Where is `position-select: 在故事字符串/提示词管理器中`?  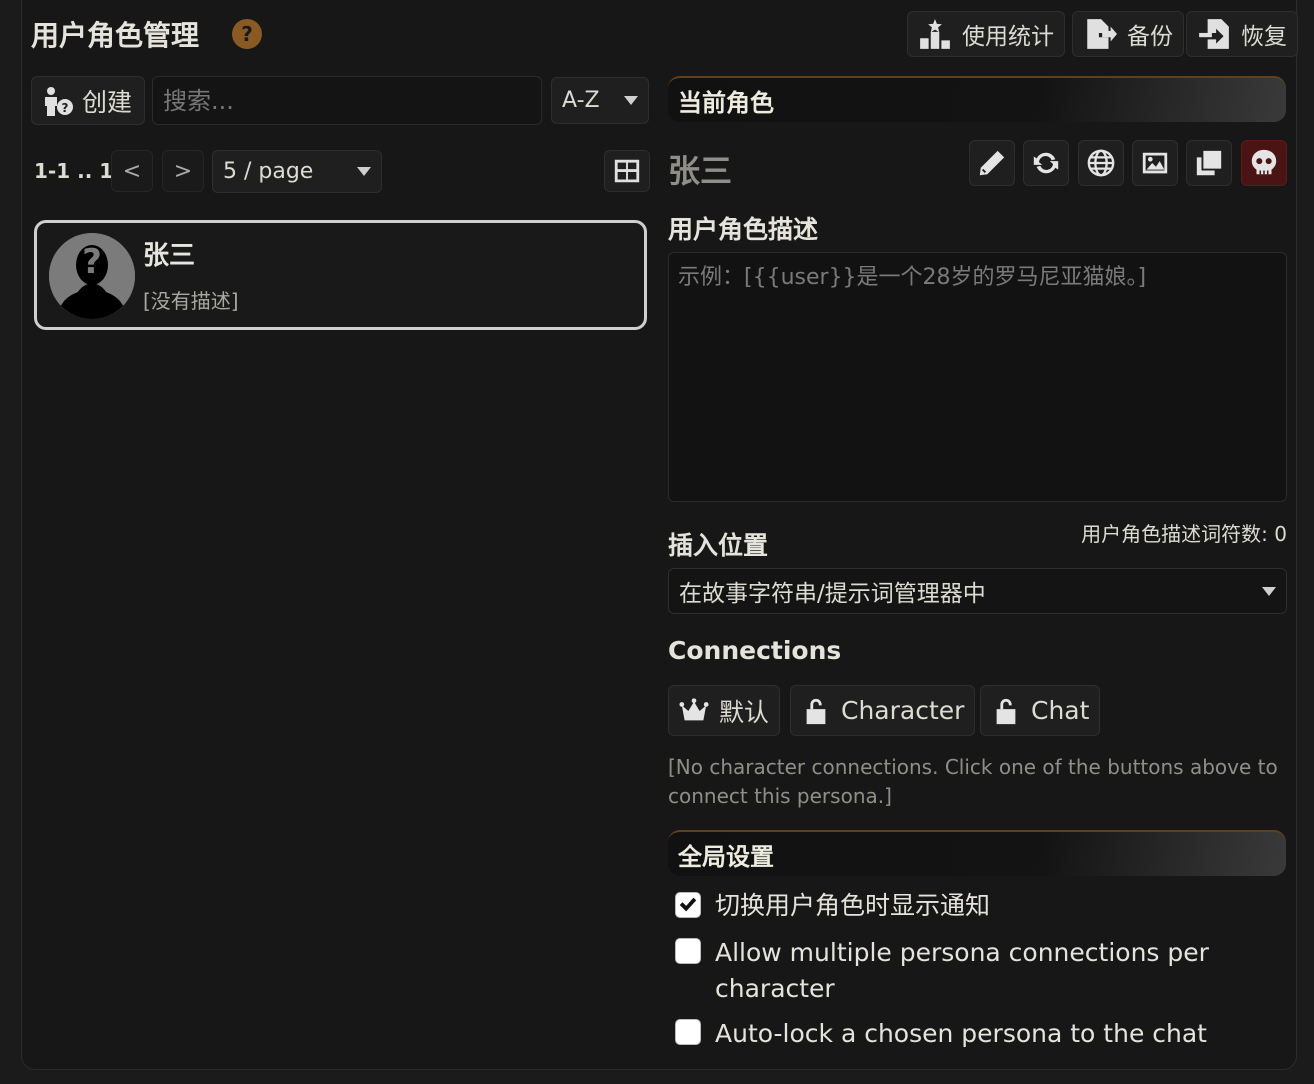
position-select: 在故事字符串/提示词管理器中 is located at coordinates (977, 591).